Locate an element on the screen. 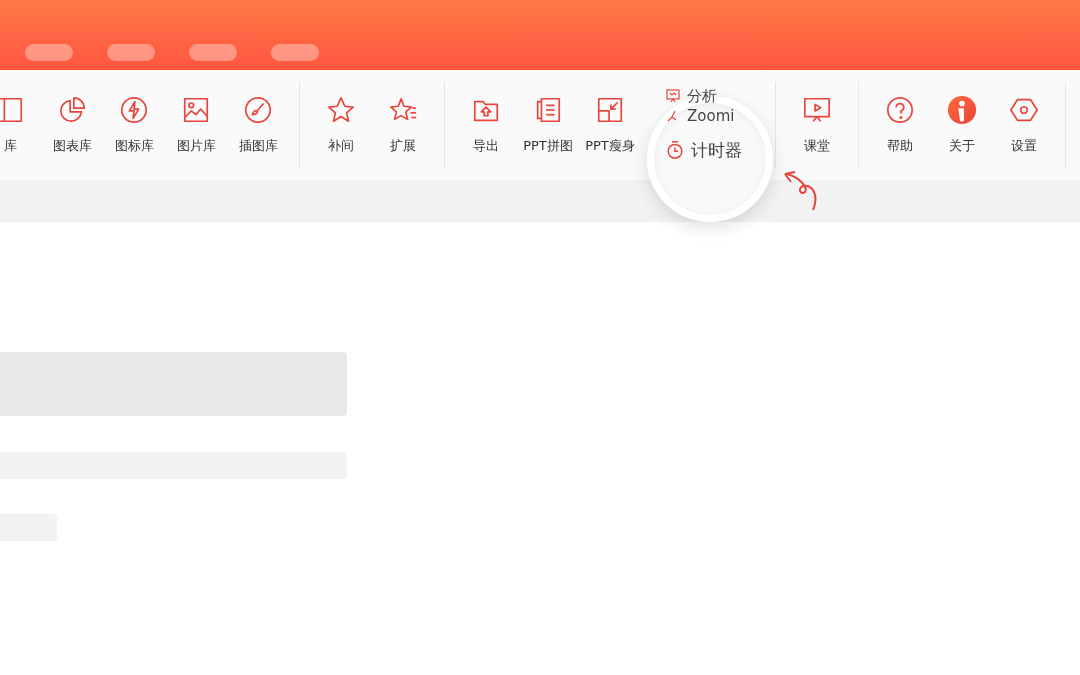  pie-chart-icon is located at coordinates (72, 110).